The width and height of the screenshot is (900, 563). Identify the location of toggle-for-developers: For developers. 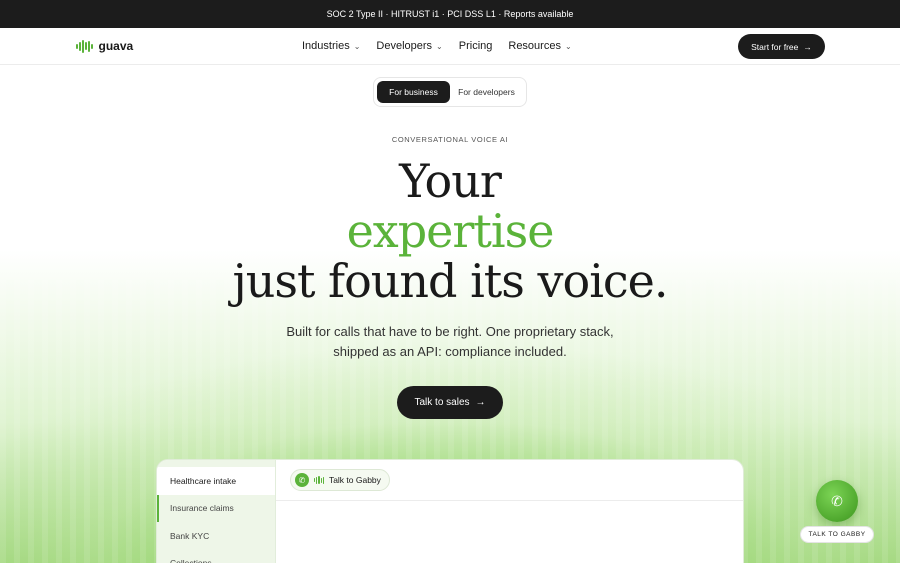
(486, 92).